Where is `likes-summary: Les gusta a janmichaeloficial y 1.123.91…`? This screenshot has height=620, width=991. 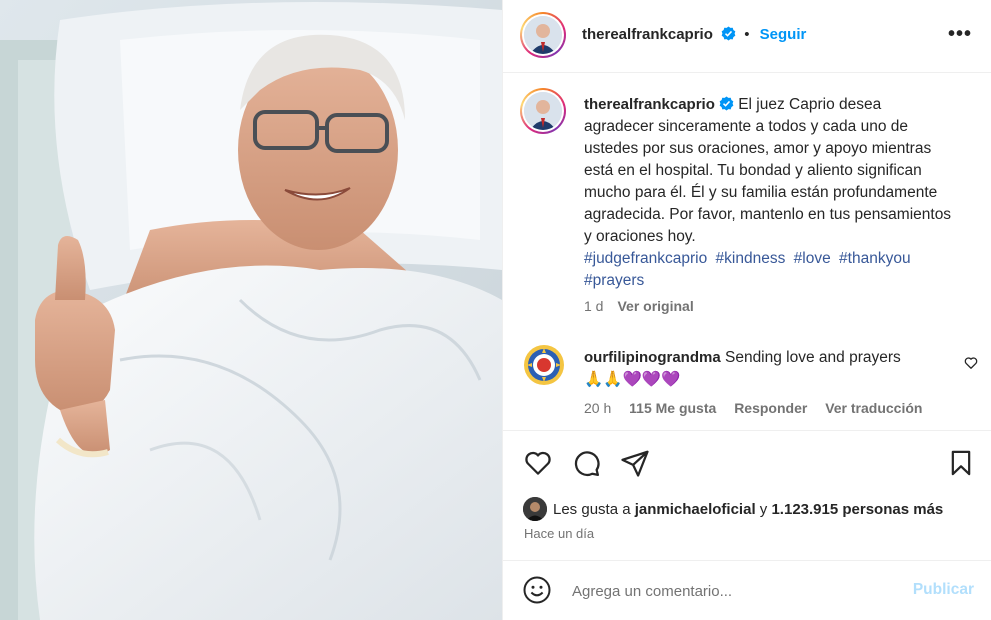
likes-summary: Les gusta a janmichaeloficial y 1.123.91… is located at coordinates (733, 509).